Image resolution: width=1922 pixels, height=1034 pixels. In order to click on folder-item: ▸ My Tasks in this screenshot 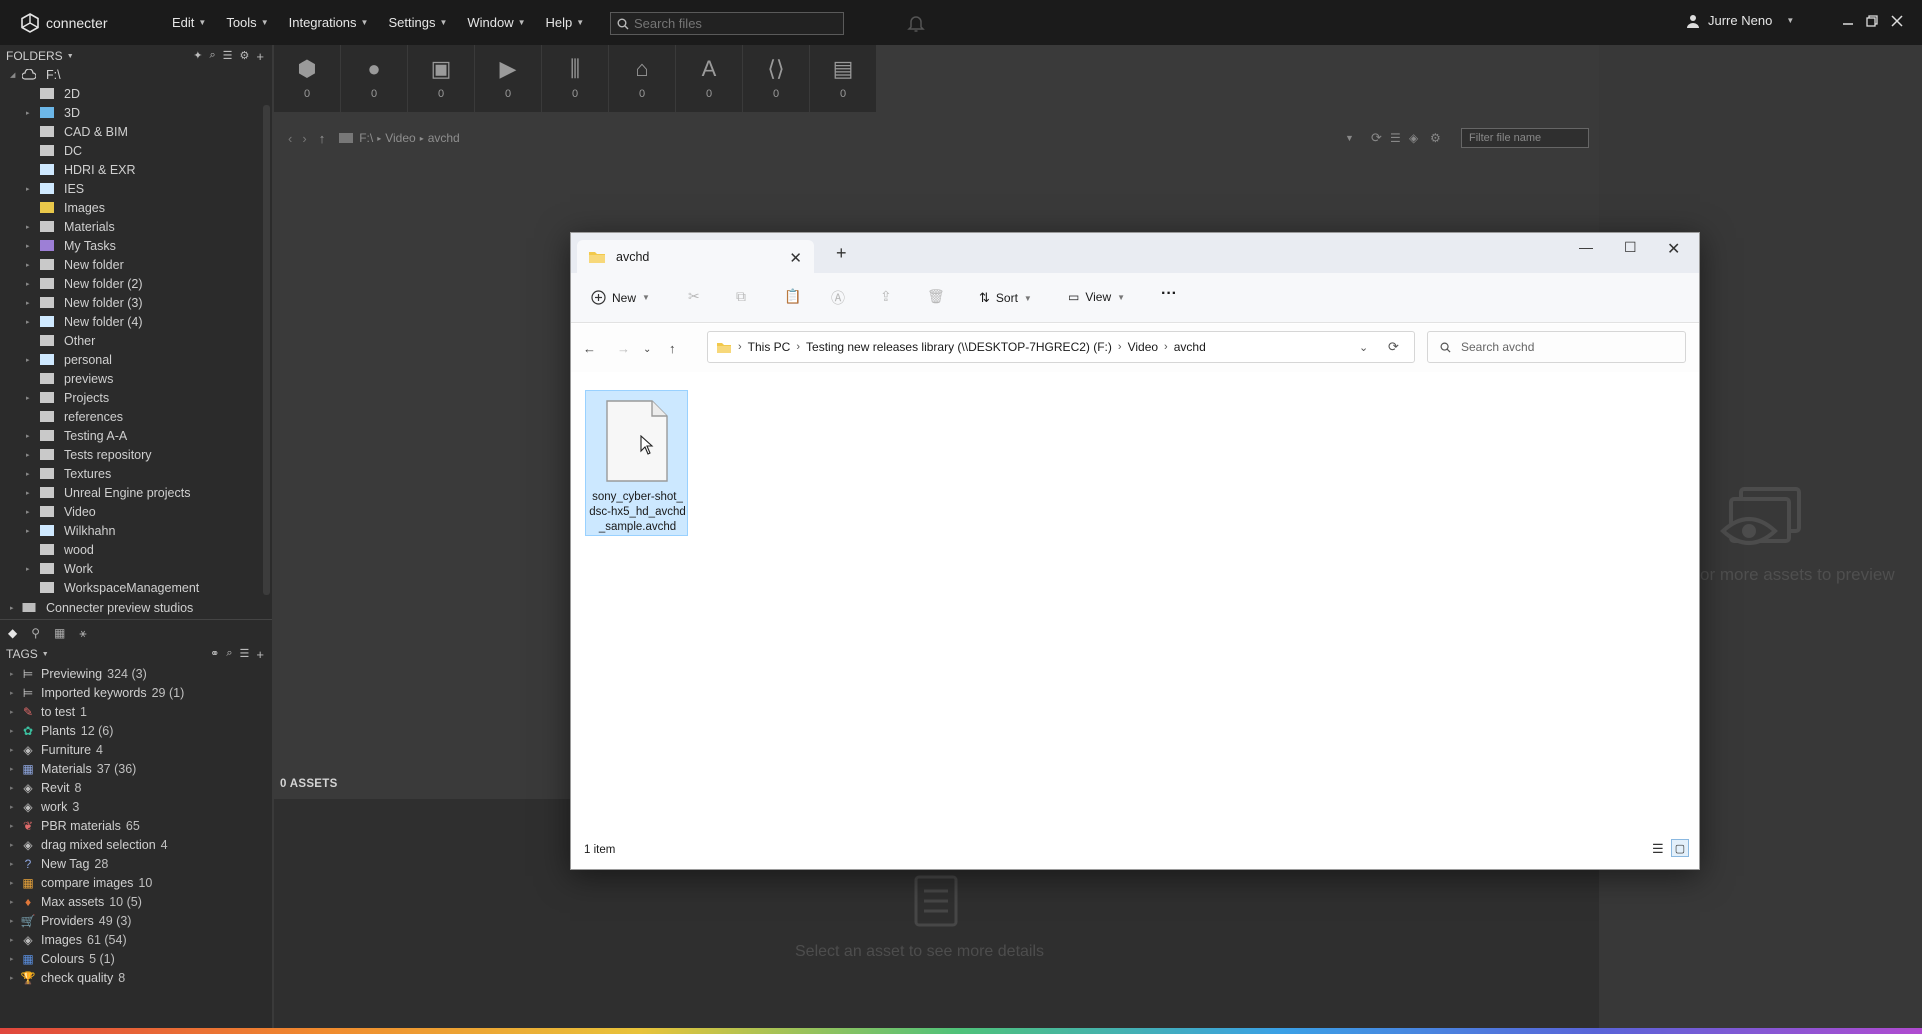, I will do `click(136, 245)`.